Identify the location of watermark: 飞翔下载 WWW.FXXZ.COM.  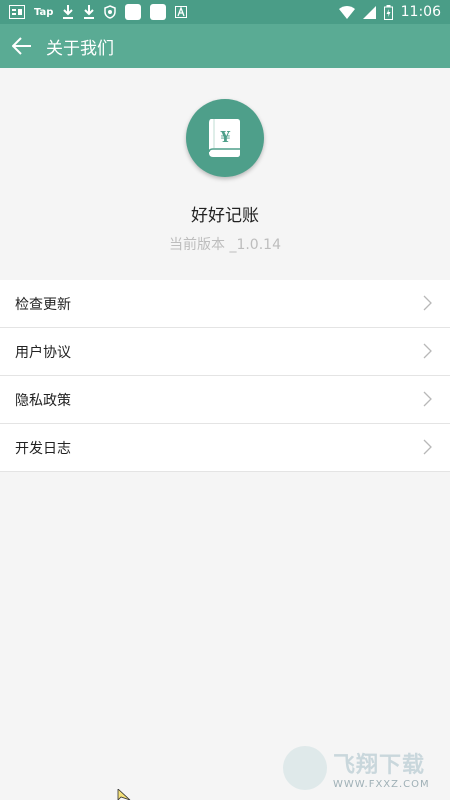
(363, 768).